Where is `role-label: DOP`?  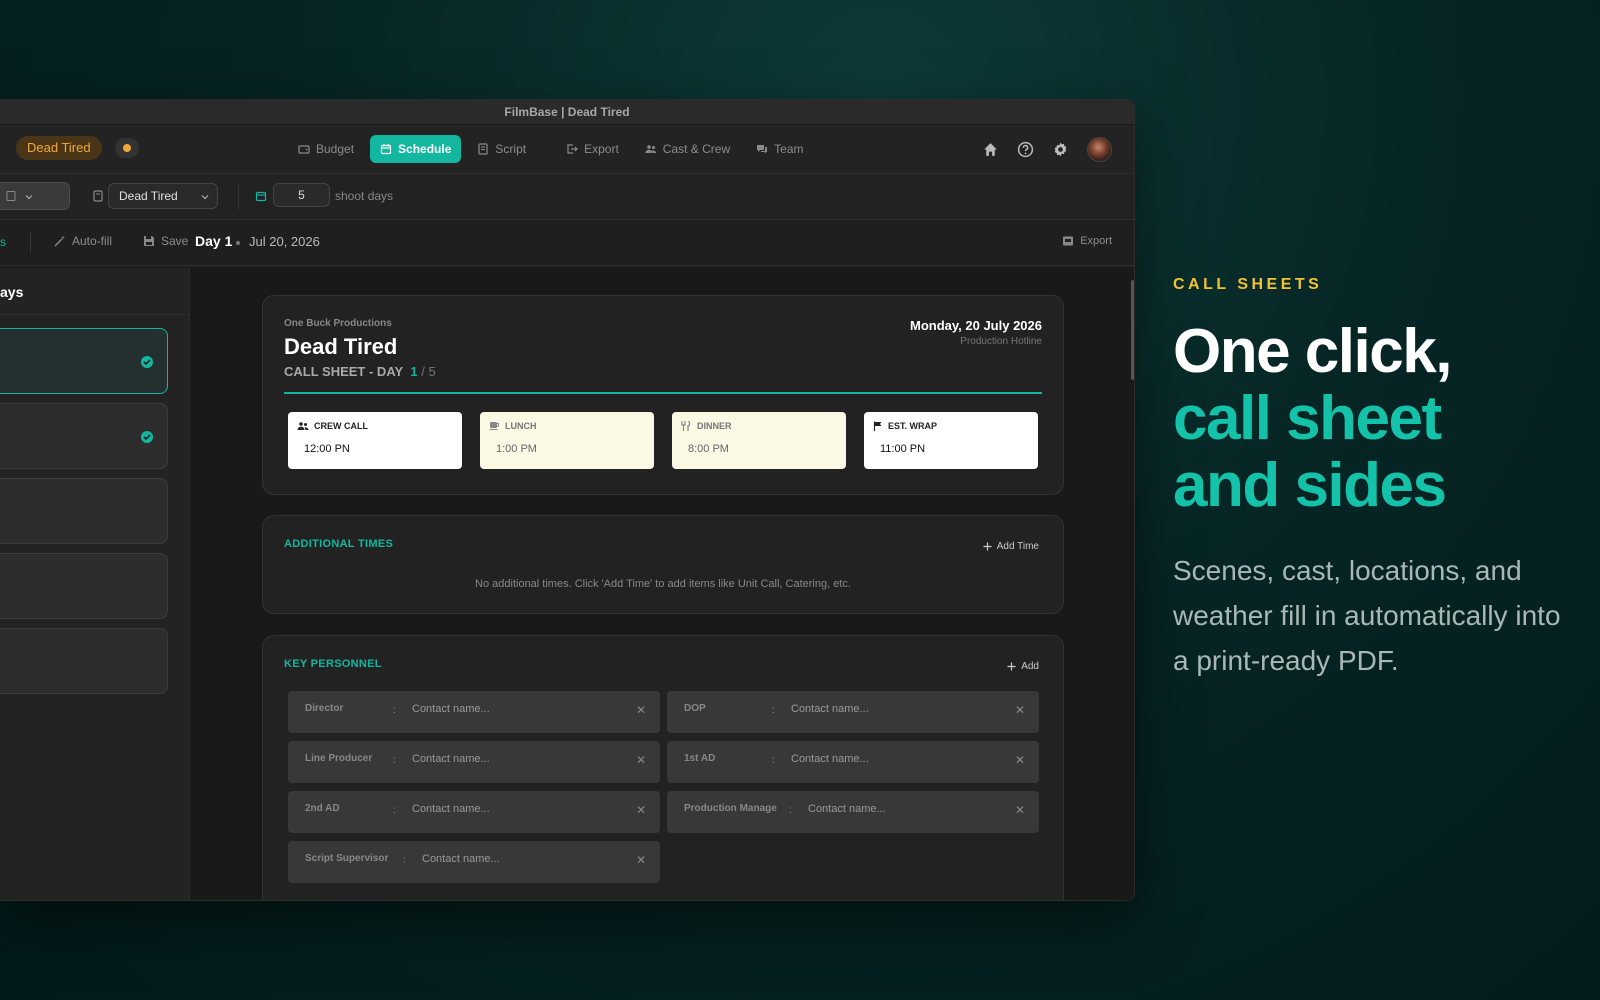 role-label: DOP is located at coordinates (695, 708).